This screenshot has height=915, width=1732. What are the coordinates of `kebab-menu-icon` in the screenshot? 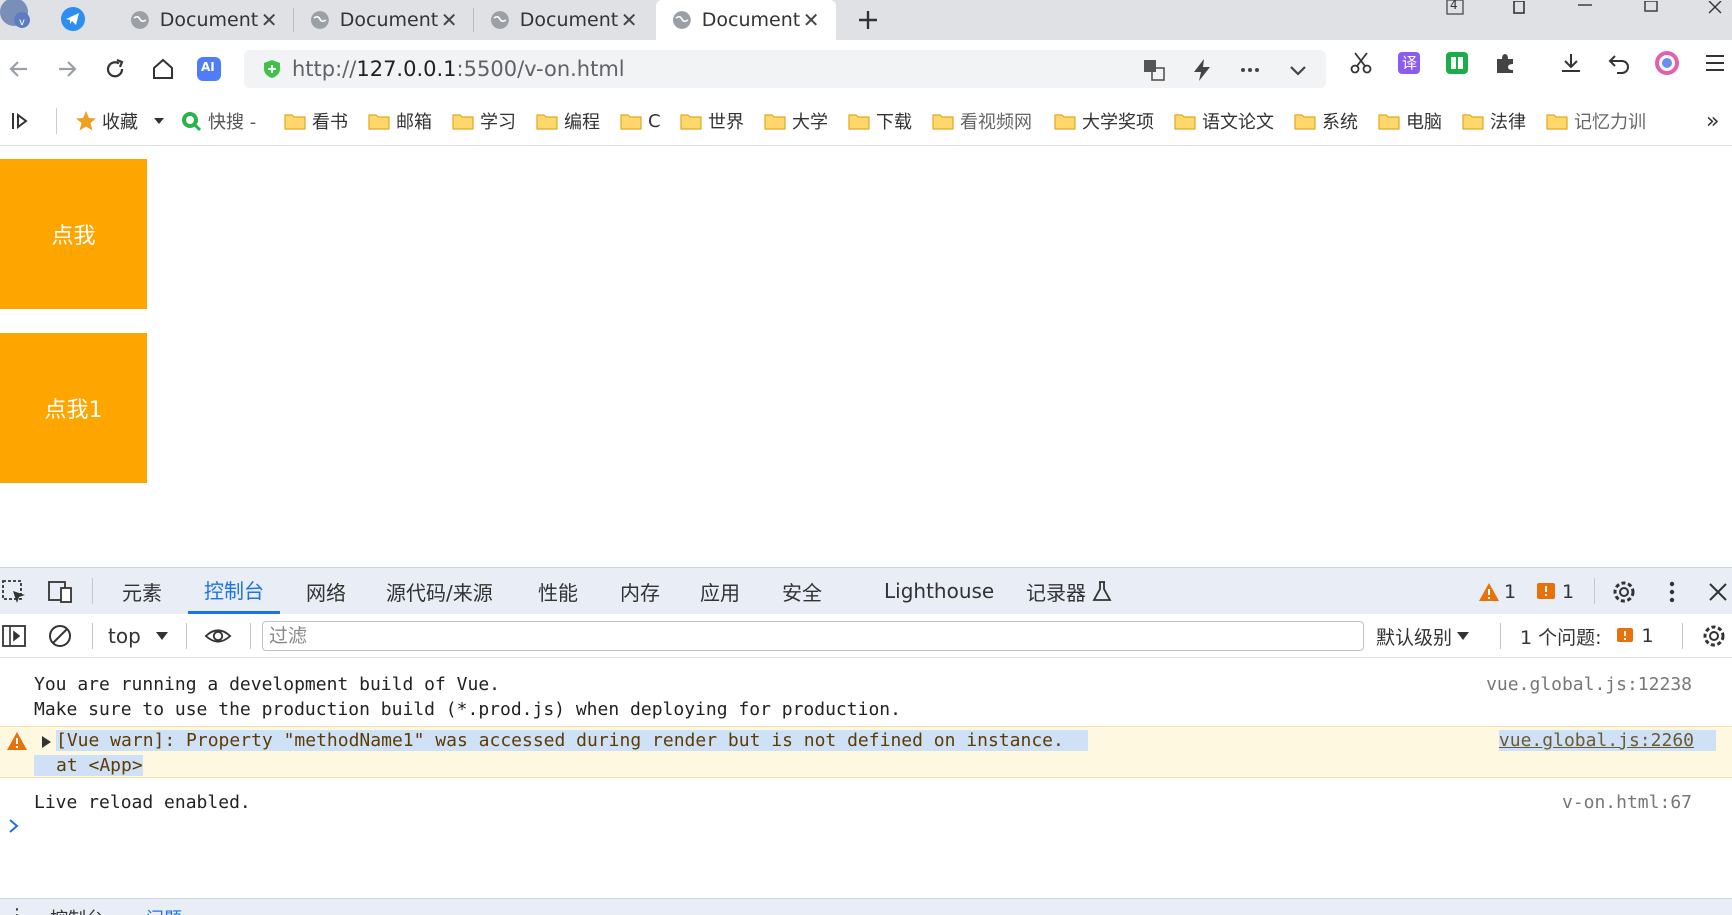 It's located at (1672, 592).